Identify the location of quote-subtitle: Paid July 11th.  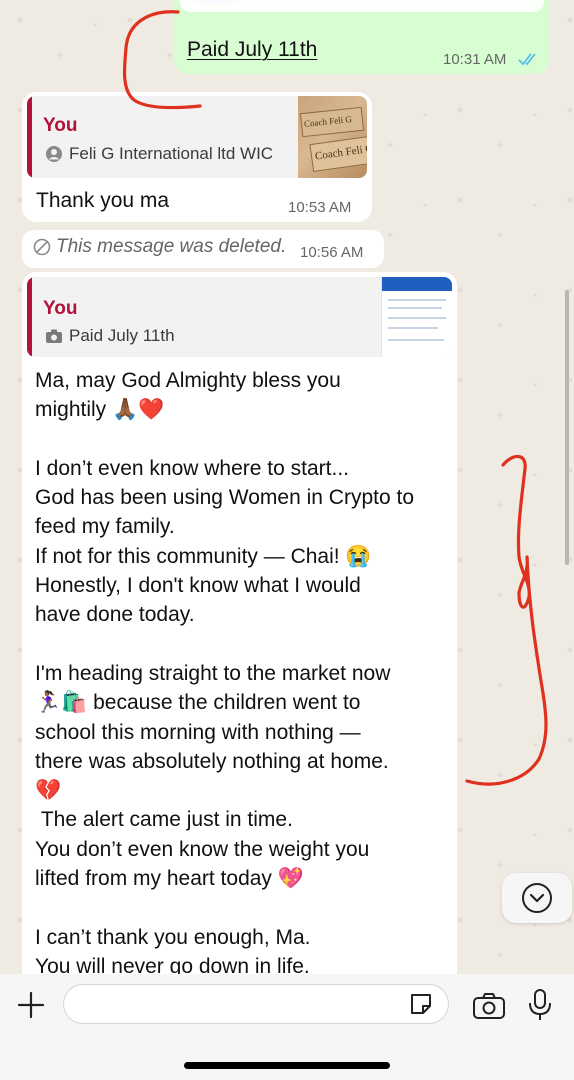
(110, 336).